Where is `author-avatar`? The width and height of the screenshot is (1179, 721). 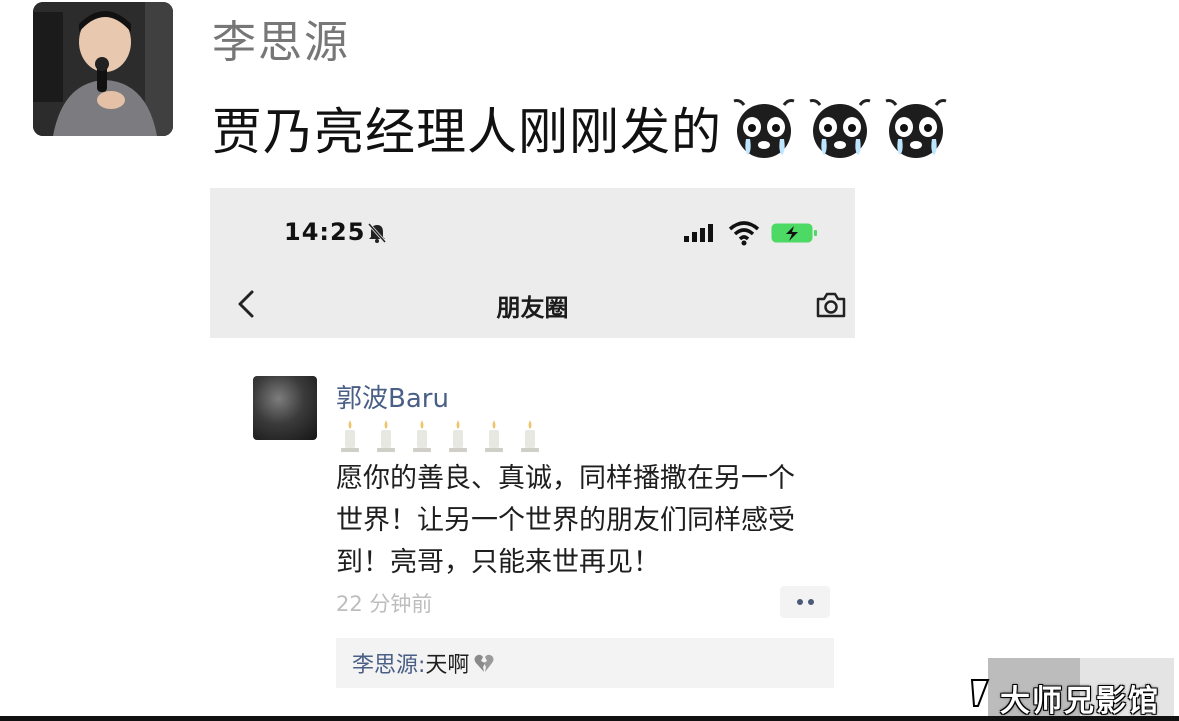
author-avatar is located at coordinates (285, 408).